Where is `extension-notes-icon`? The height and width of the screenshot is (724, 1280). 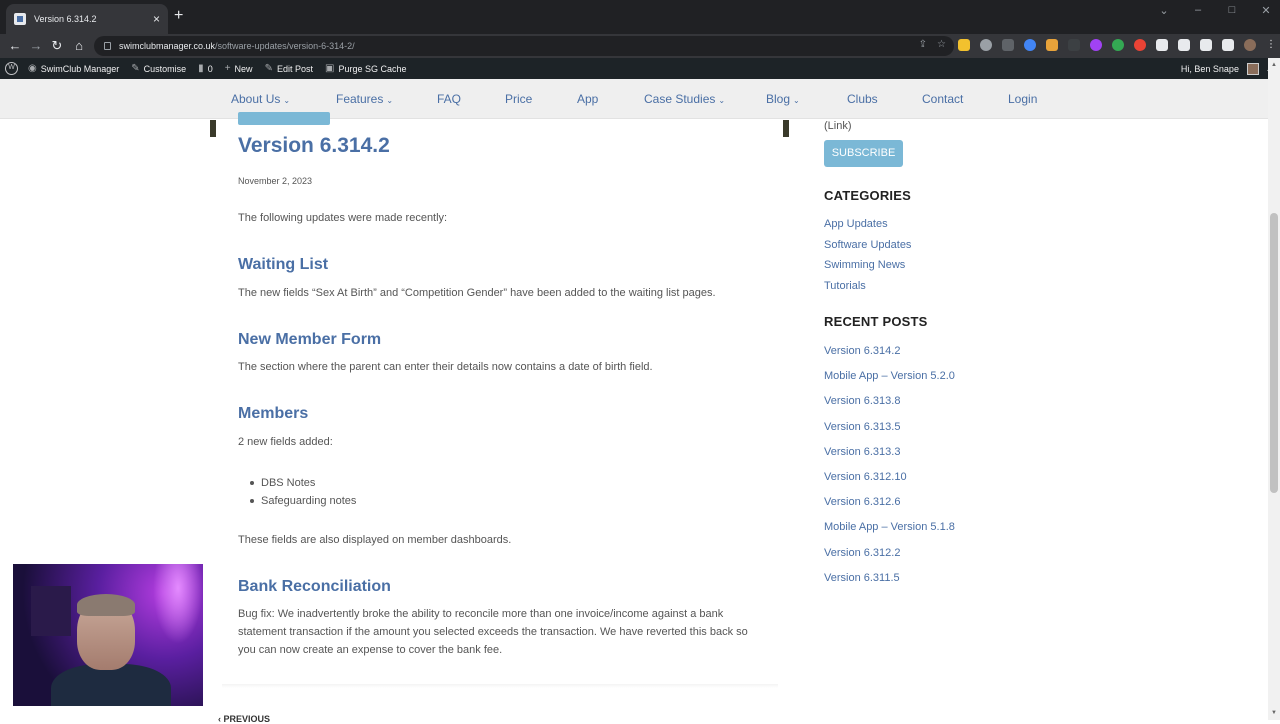
extension-notes-icon is located at coordinates (964, 45).